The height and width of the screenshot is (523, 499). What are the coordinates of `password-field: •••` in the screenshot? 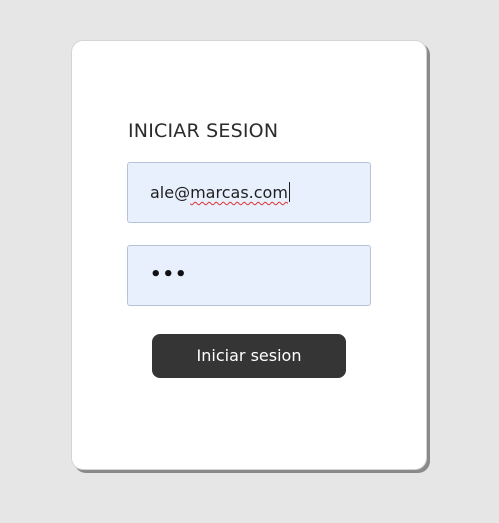 It's located at (249, 275).